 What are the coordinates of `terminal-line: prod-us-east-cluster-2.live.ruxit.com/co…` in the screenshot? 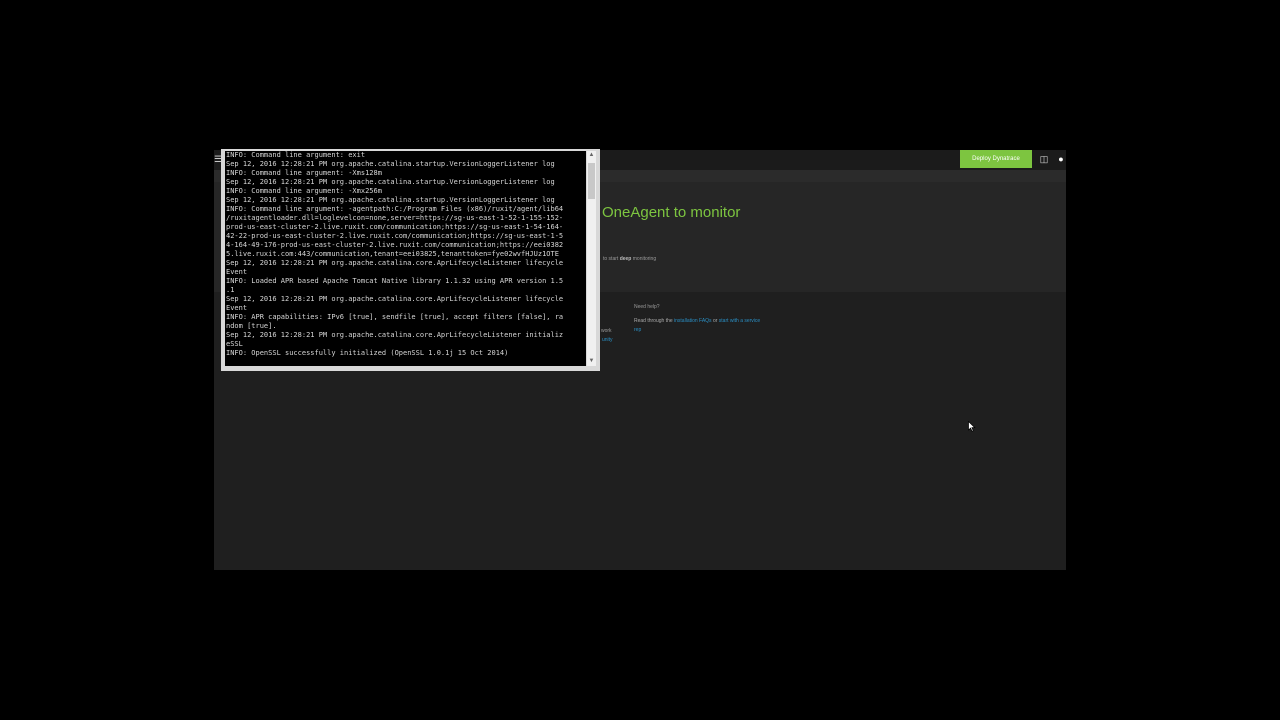 It's located at (395, 227).